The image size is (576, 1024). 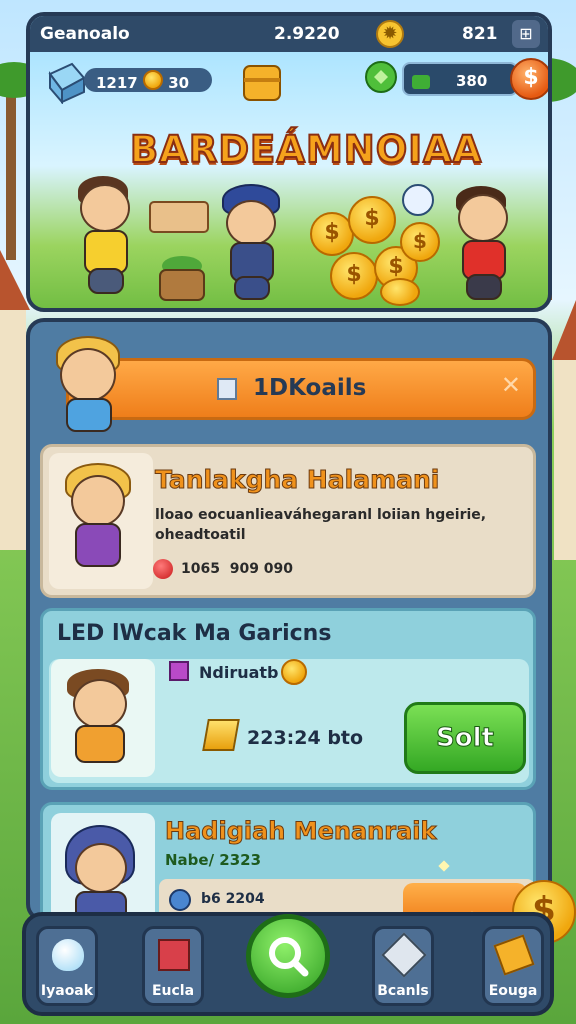 I want to click on kid-yellow-shirt, so click(x=110, y=241).